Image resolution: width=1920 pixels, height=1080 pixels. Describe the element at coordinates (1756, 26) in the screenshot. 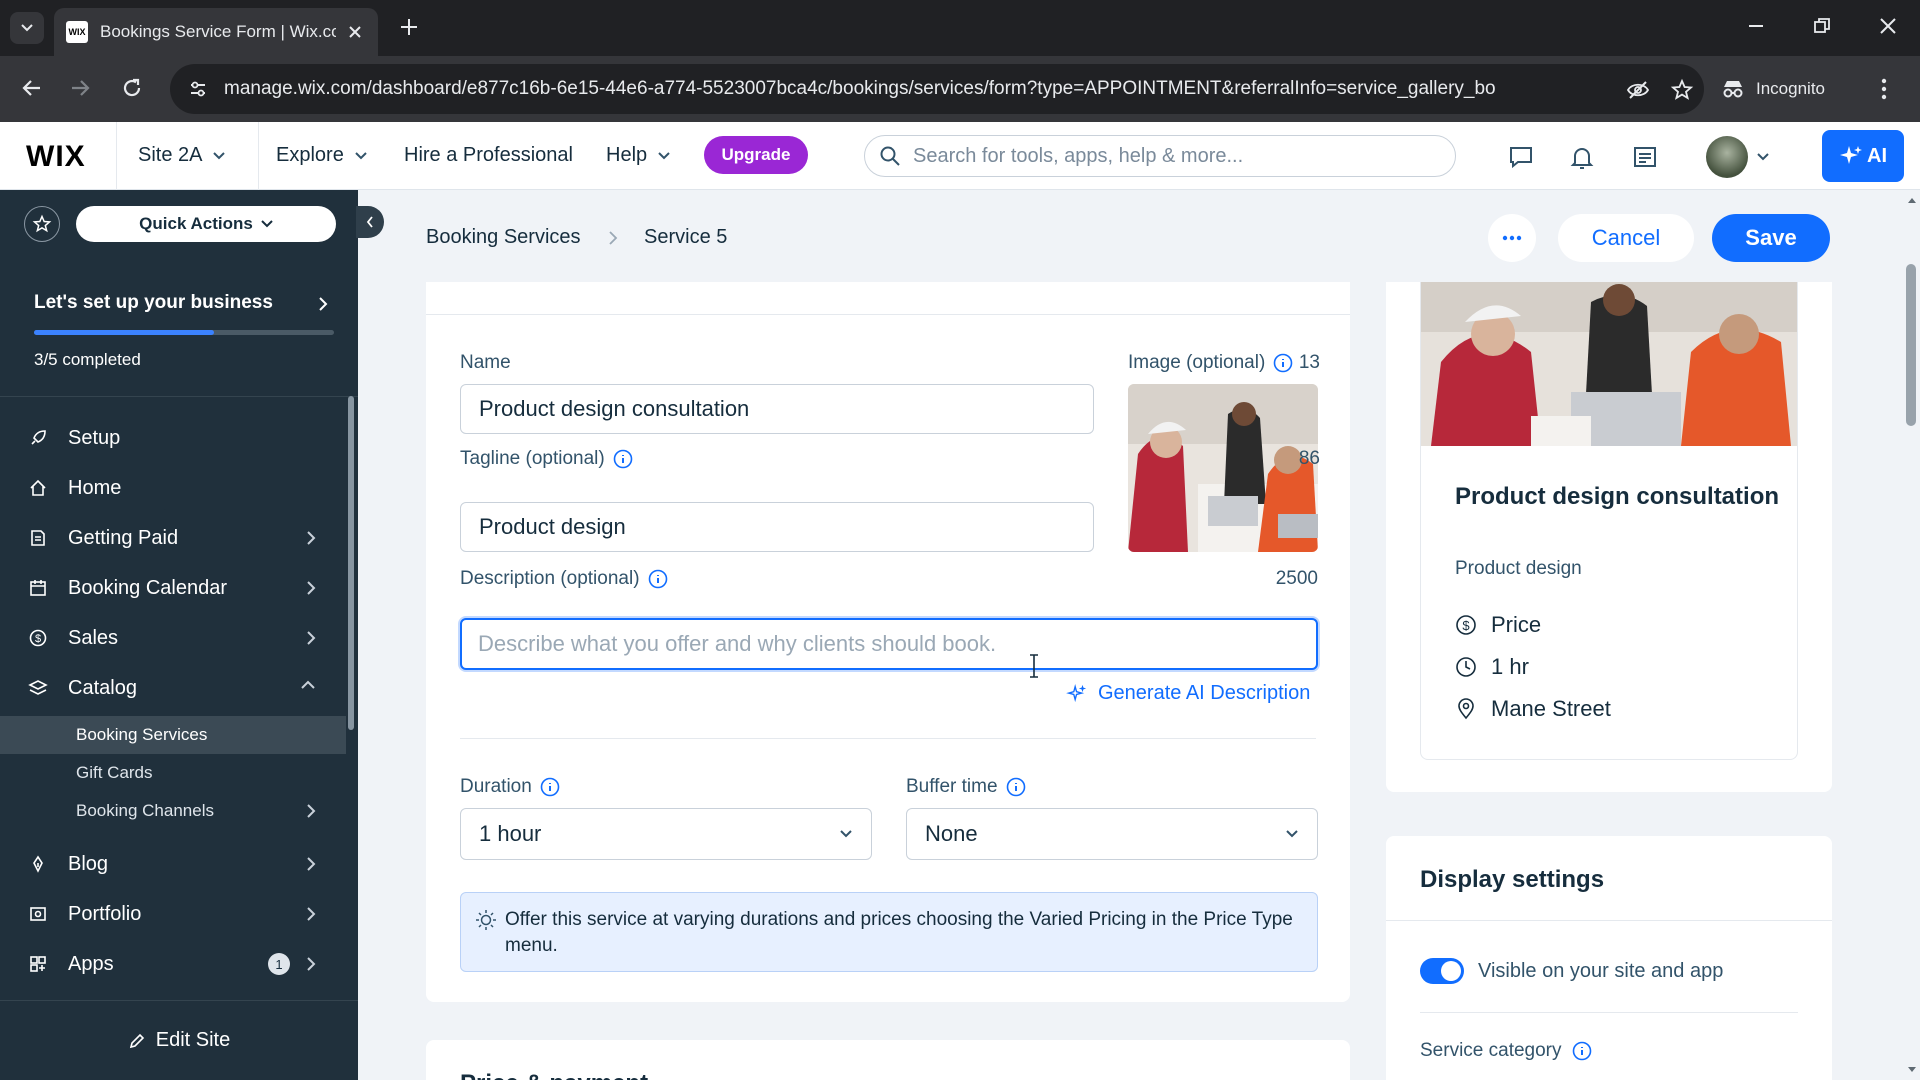

I see `minimize-icon` at that location.